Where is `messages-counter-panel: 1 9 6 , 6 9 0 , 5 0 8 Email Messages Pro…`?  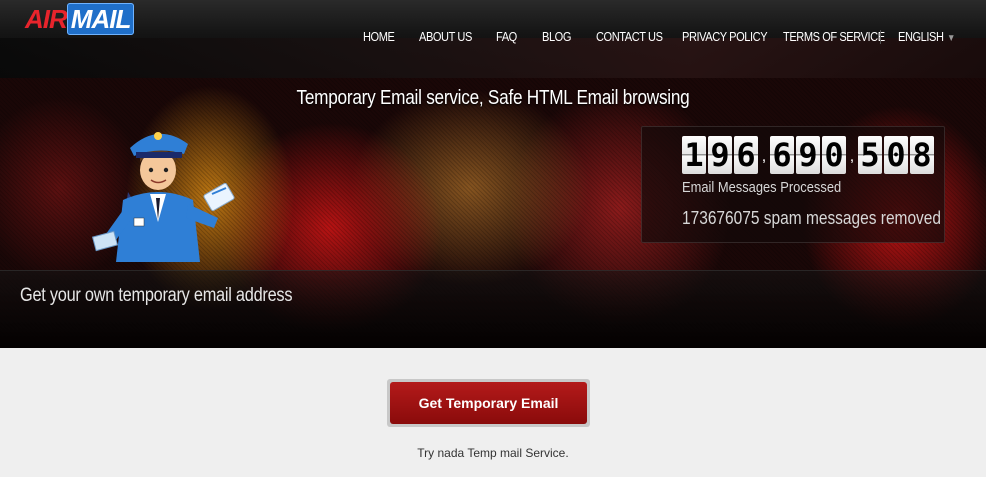 messages-counter-panel: 1 9 6 , 6 9 0 , 5 0 8 Email Messages Pro… is located at coordinates (793, 184).